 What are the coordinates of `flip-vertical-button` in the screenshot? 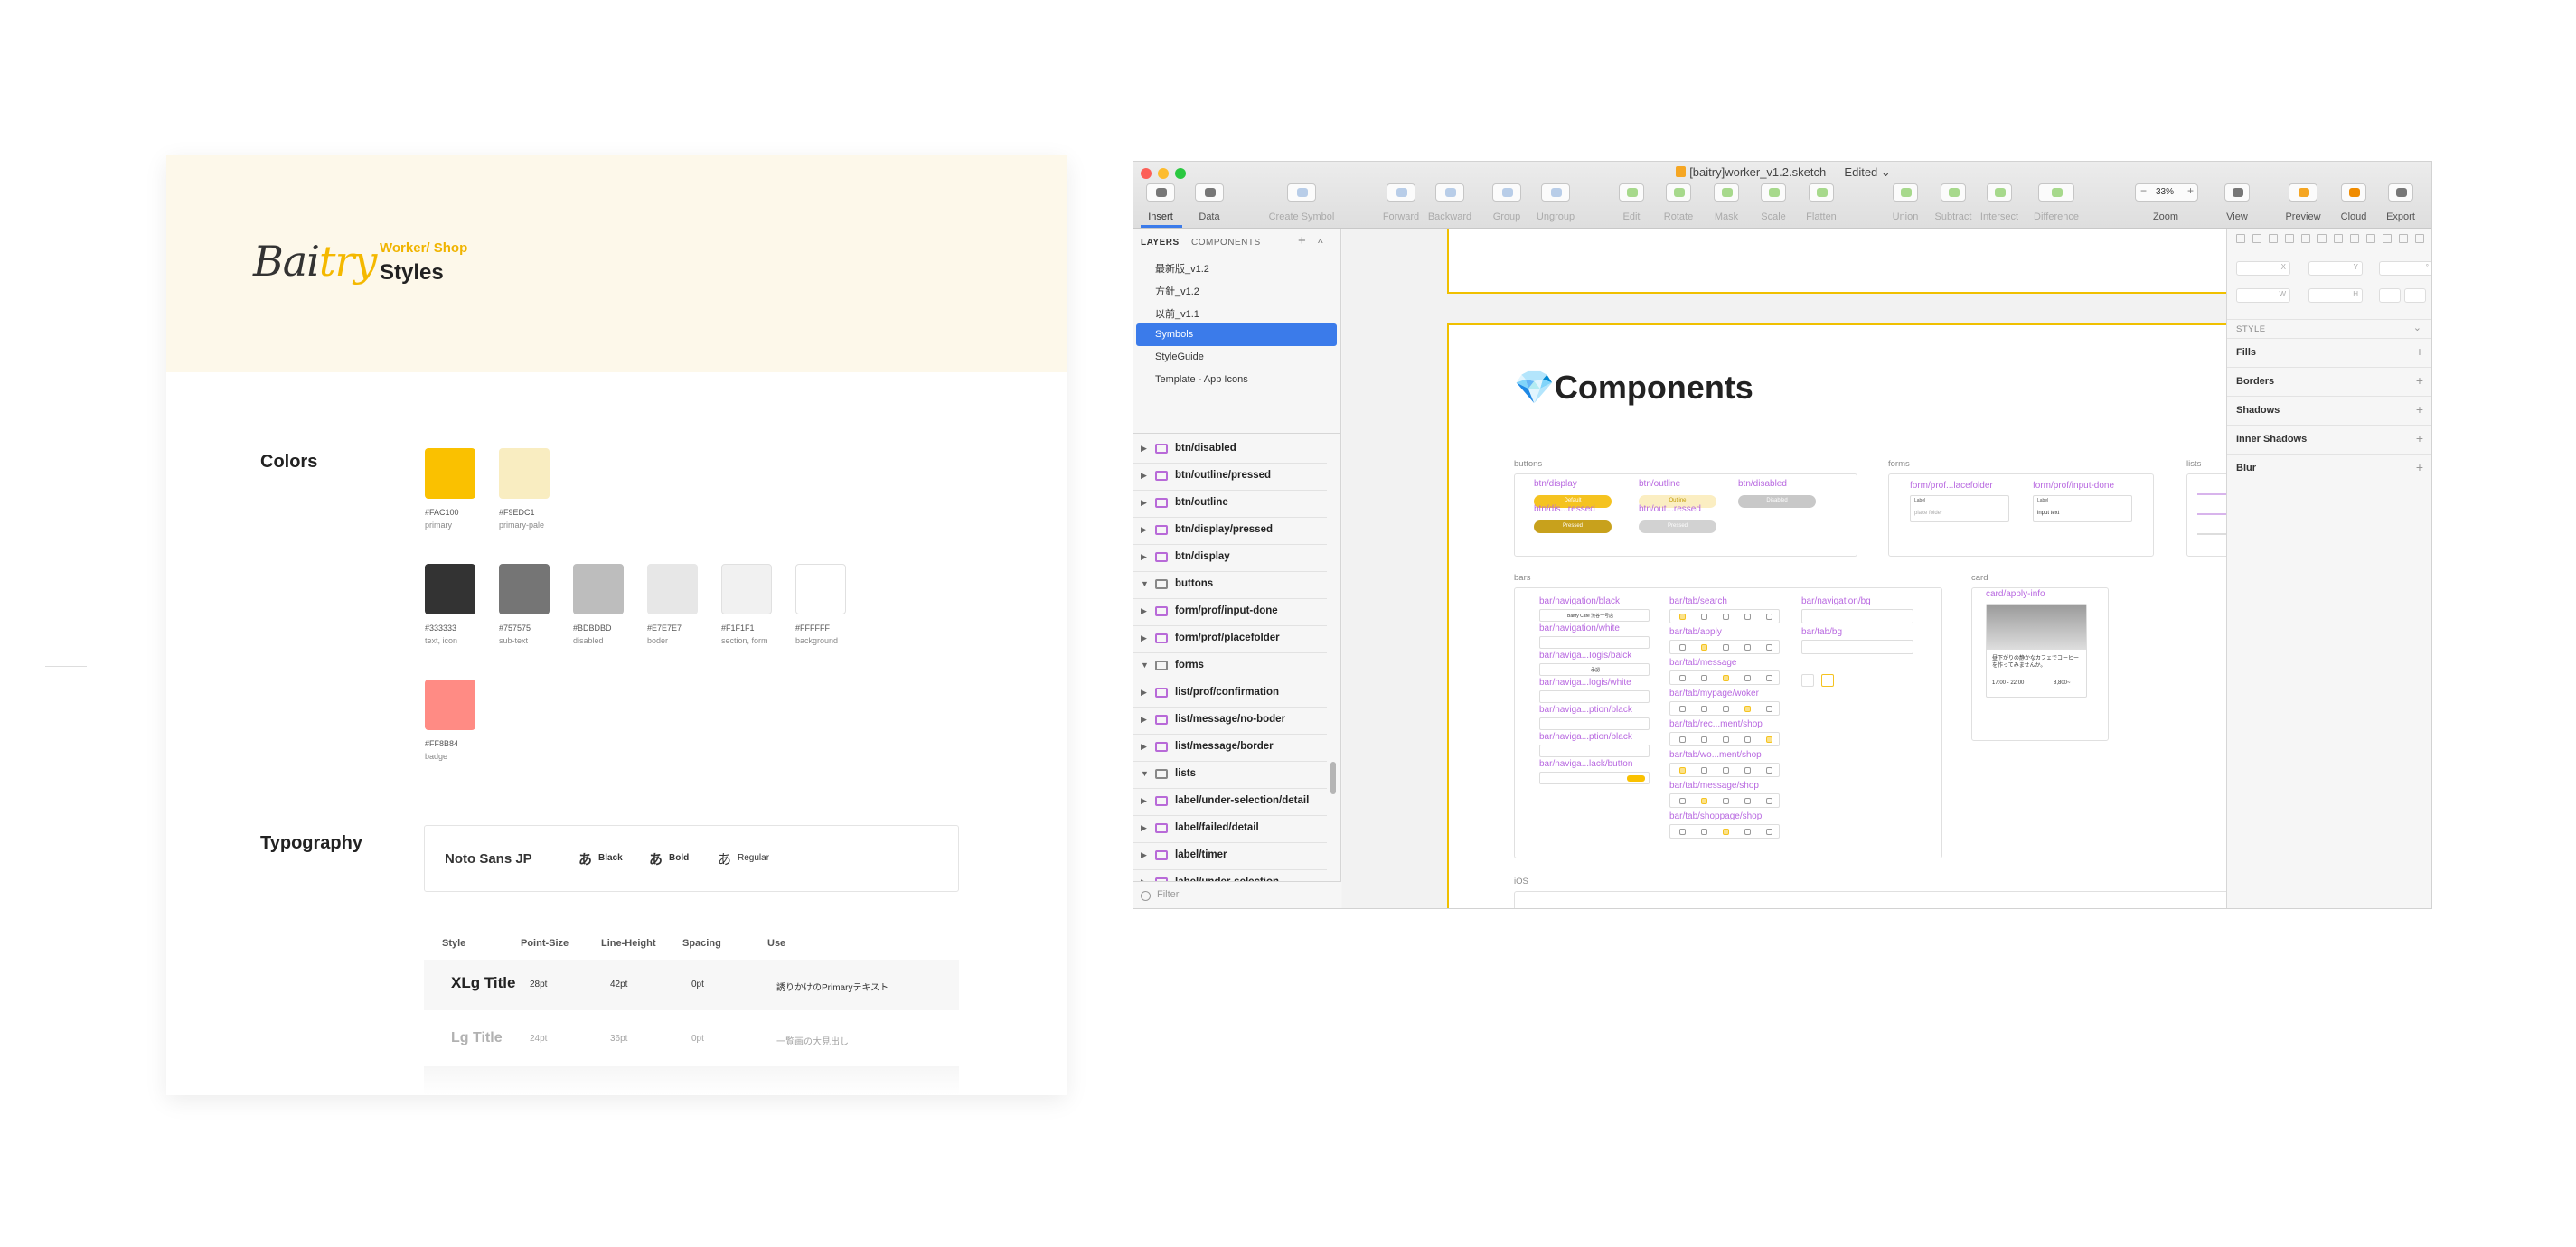 It's located at (2415, 295).